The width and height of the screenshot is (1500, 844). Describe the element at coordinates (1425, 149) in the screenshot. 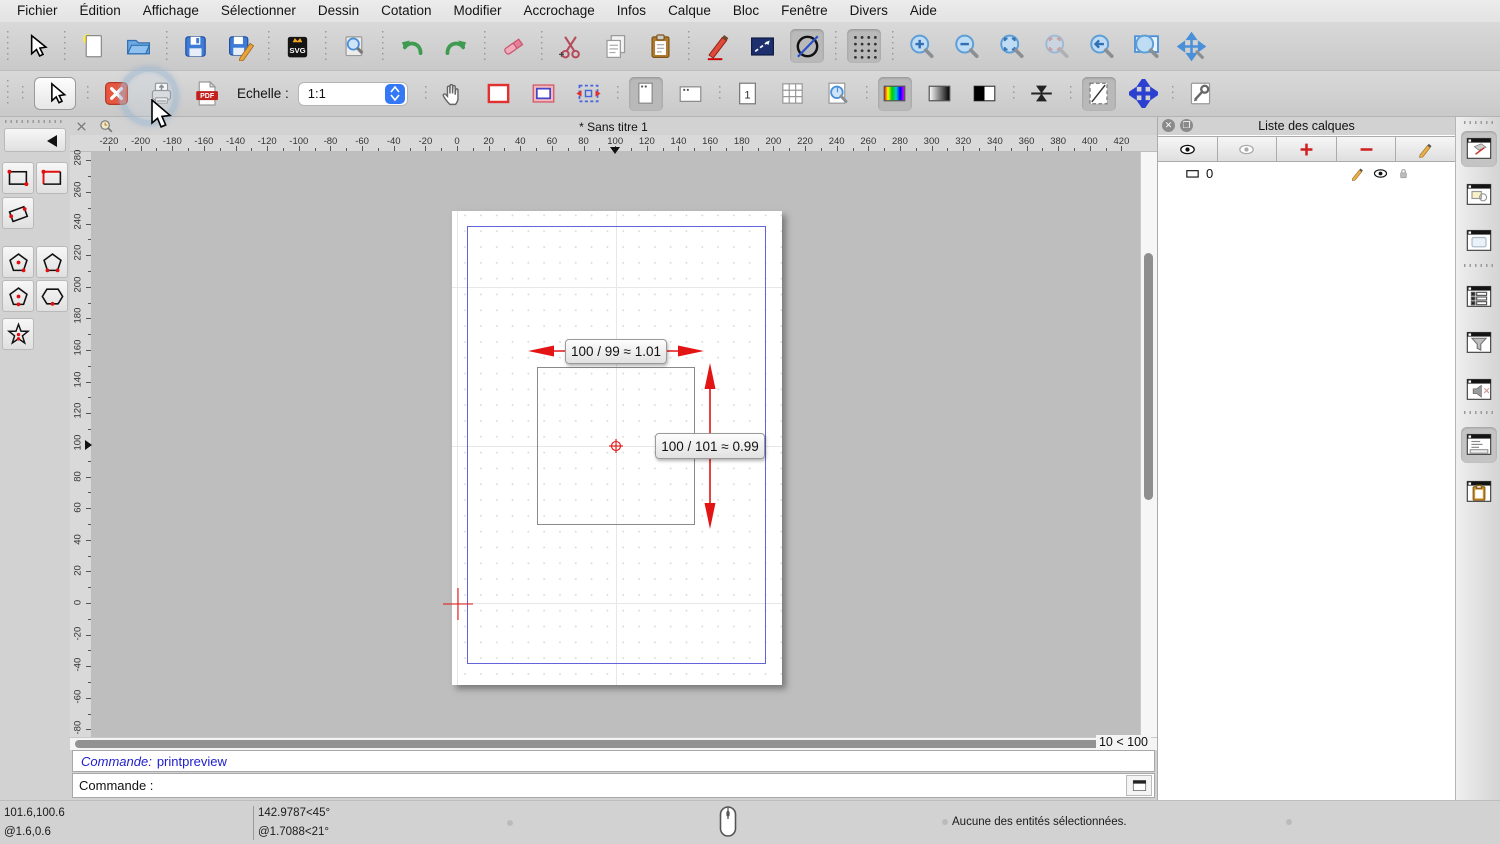

I see `edit-layer-button` at that location.